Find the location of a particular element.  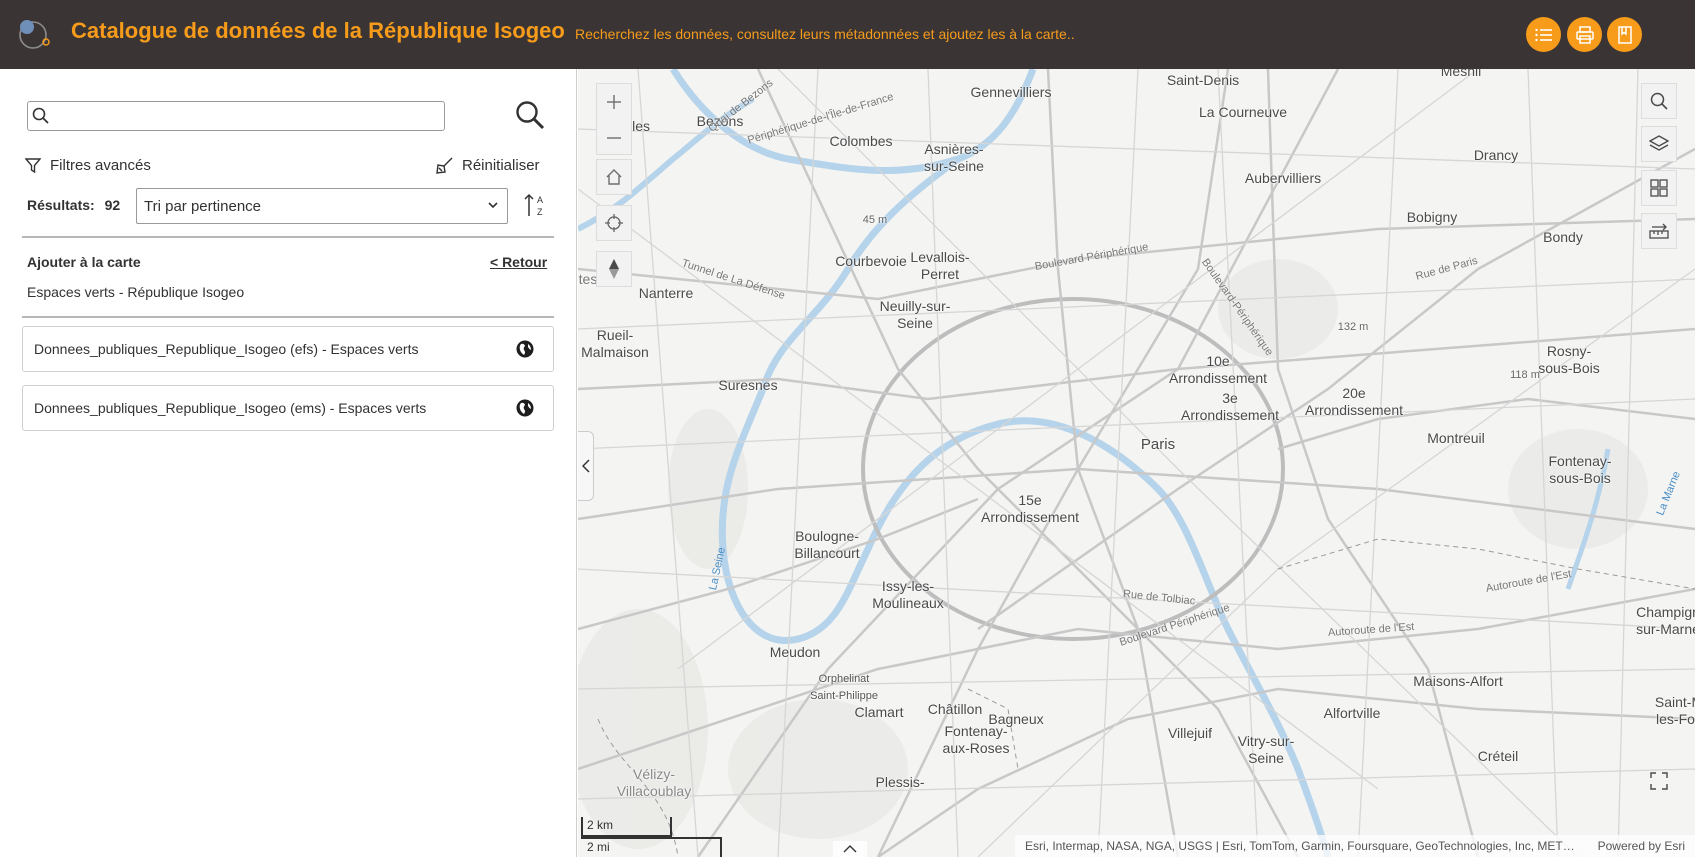

search-field is located at coordinates (236, 116).